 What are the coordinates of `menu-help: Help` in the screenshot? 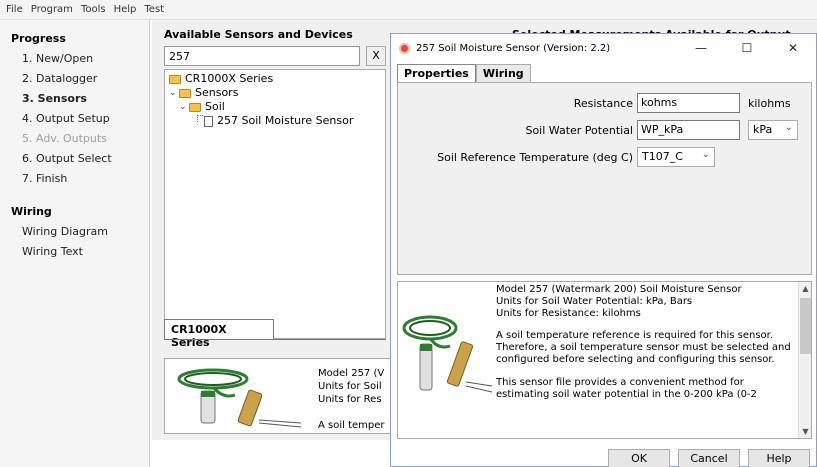 It's located at (125, 9).